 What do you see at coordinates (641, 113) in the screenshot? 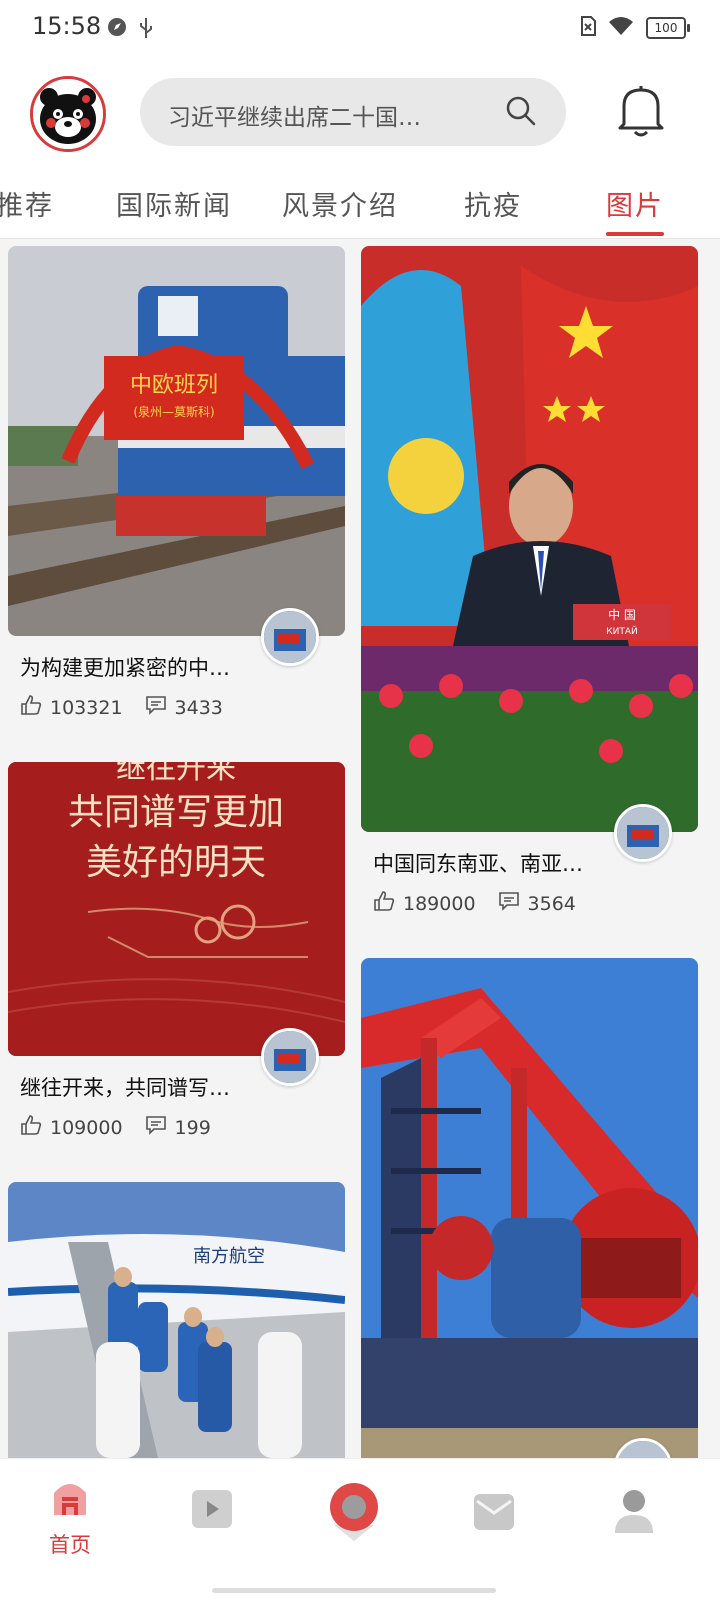
I see `bell-icon` at bounding box center [641, 113].